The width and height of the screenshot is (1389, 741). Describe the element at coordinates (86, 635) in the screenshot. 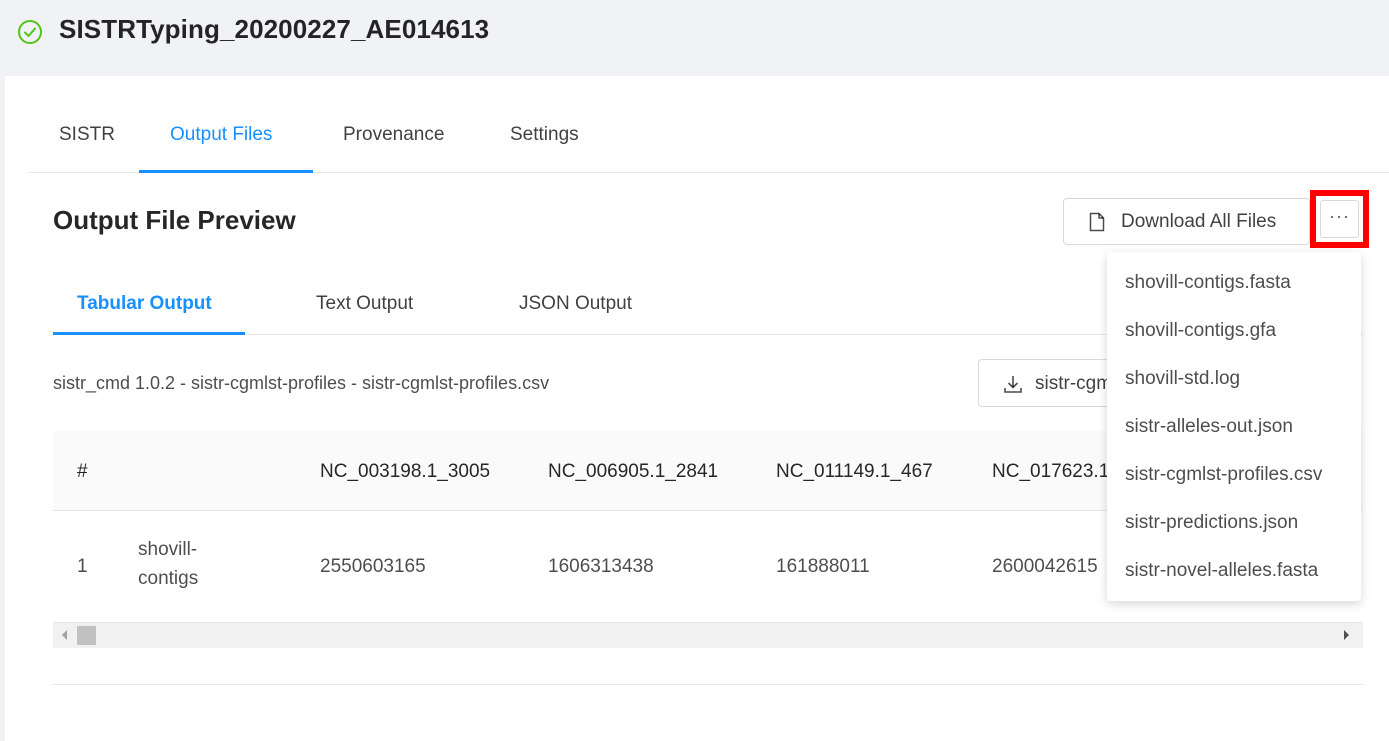

I see `scrollbar-thumb` at that location.